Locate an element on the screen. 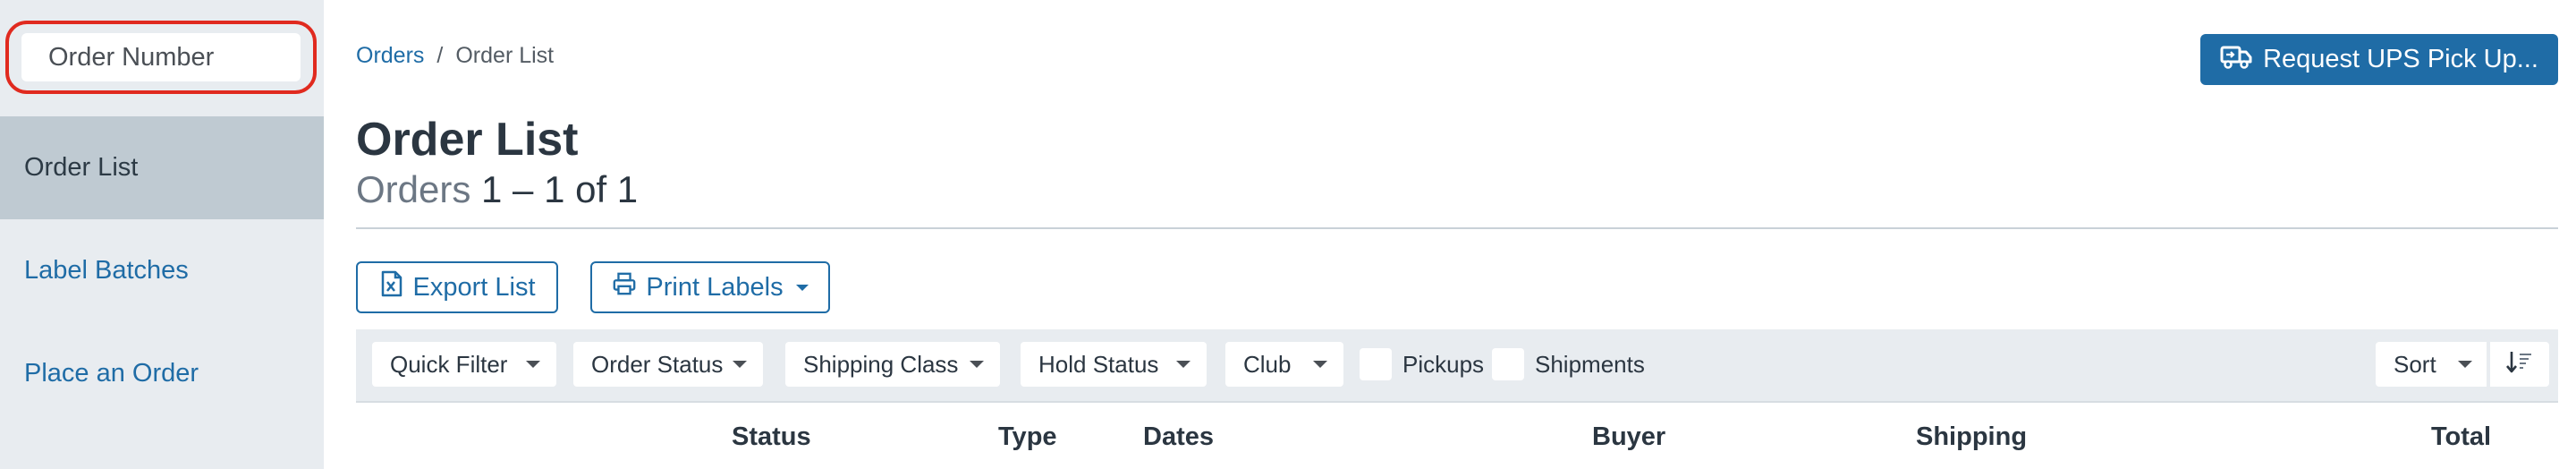 This screenshot has width=2576, height=469. hold-status-select: Hold Status is located at coordinates (1114, 364).